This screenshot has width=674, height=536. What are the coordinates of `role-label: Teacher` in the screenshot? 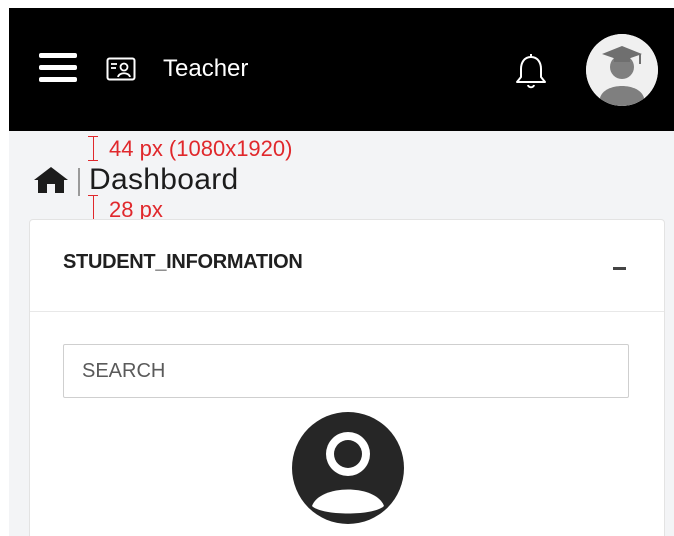 It's located at (206, 68).